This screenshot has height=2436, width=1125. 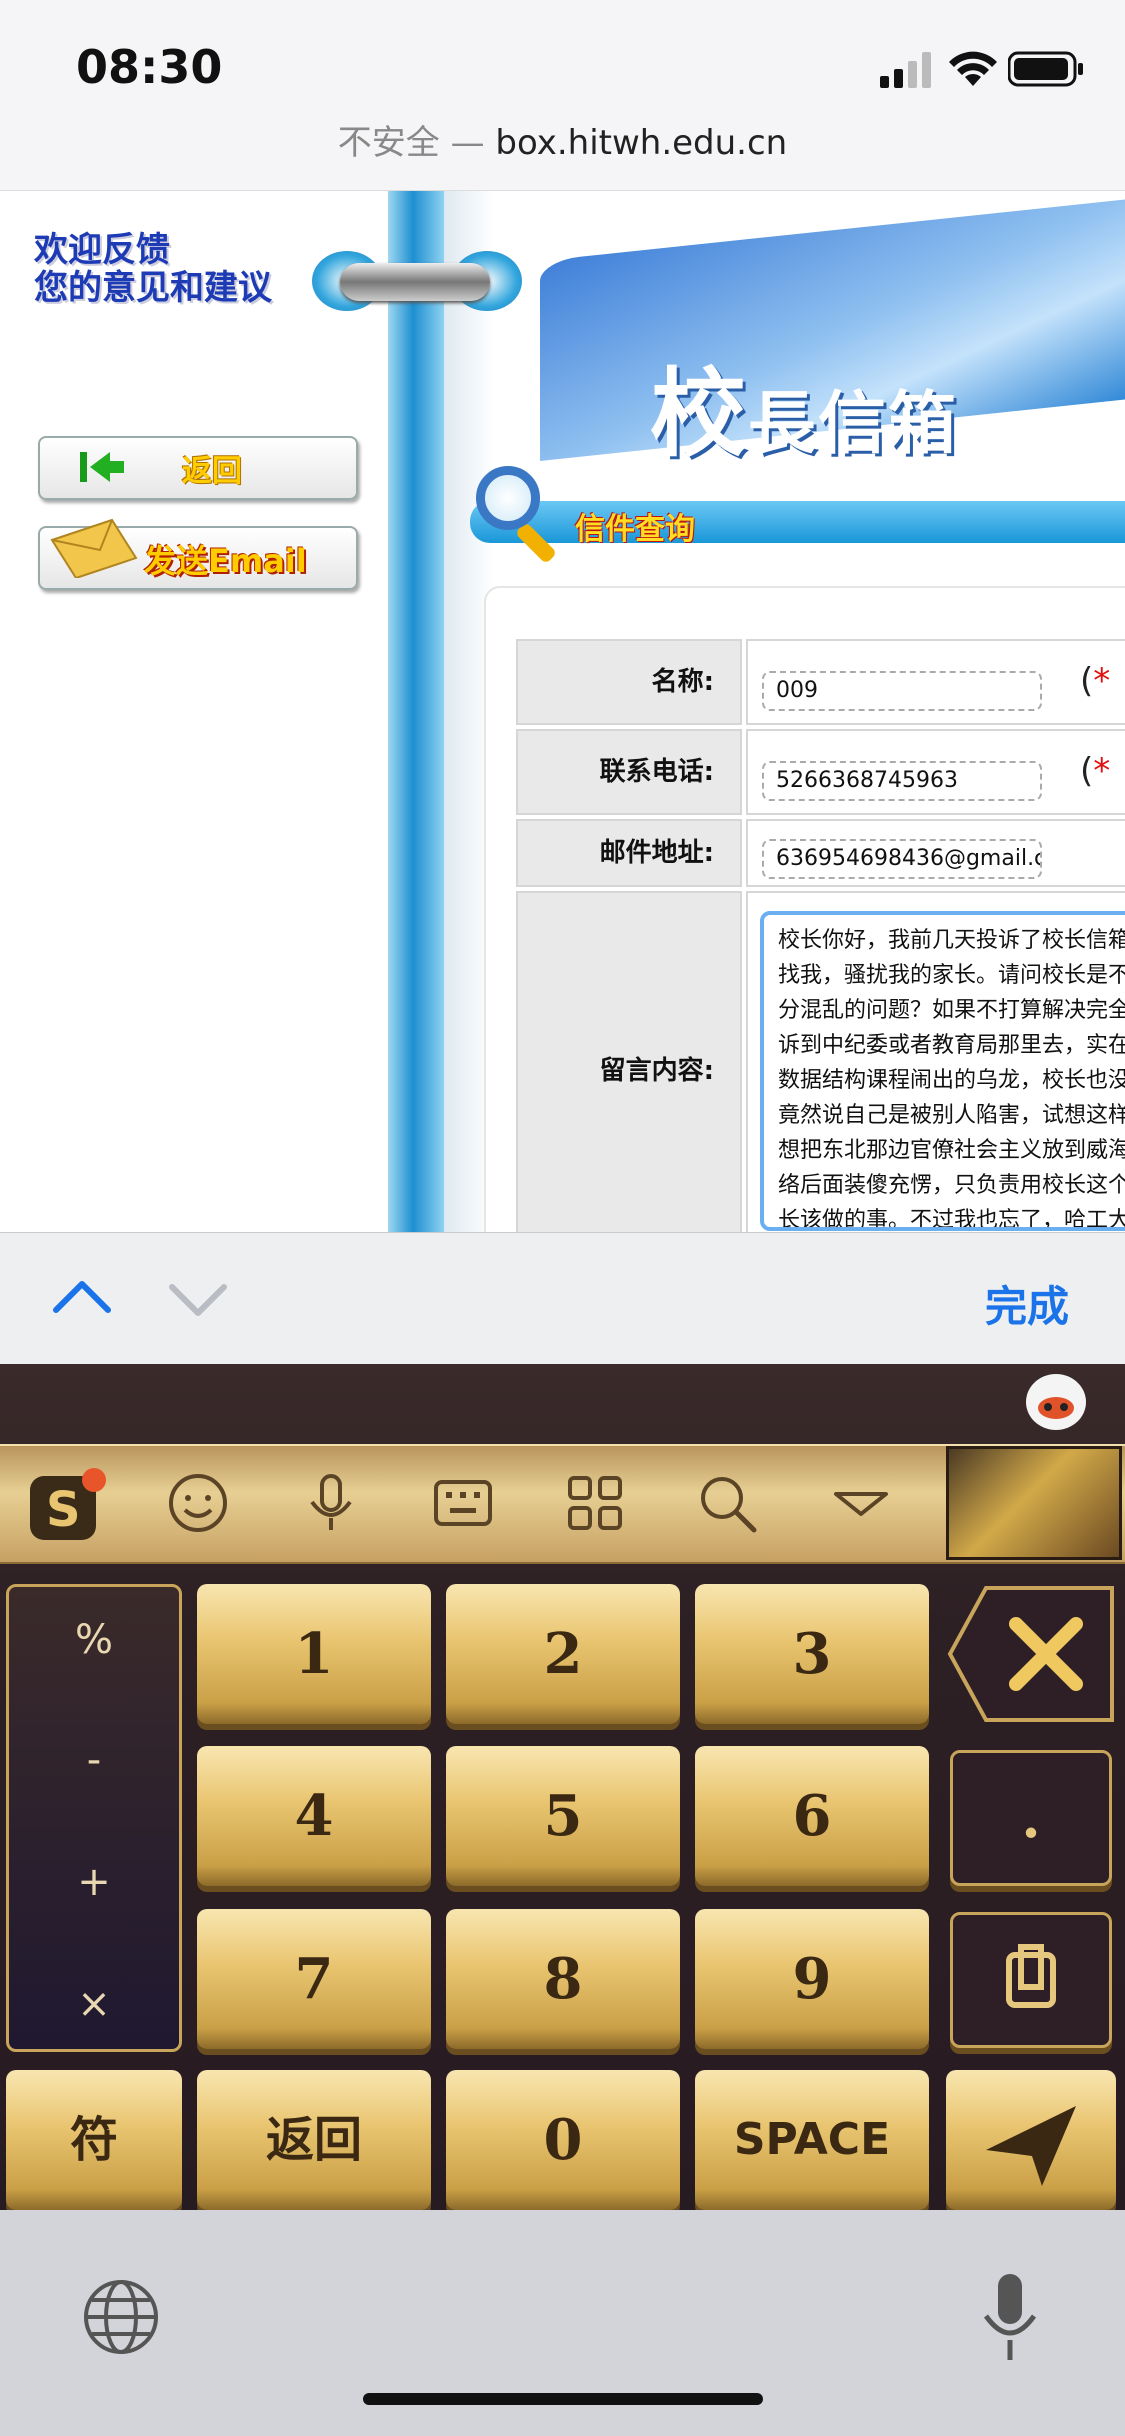 What do you see at coordinates (1031, 2146) in the screenshot?
I see `send-arrow-icon` at bounding box center [1031, 2146].